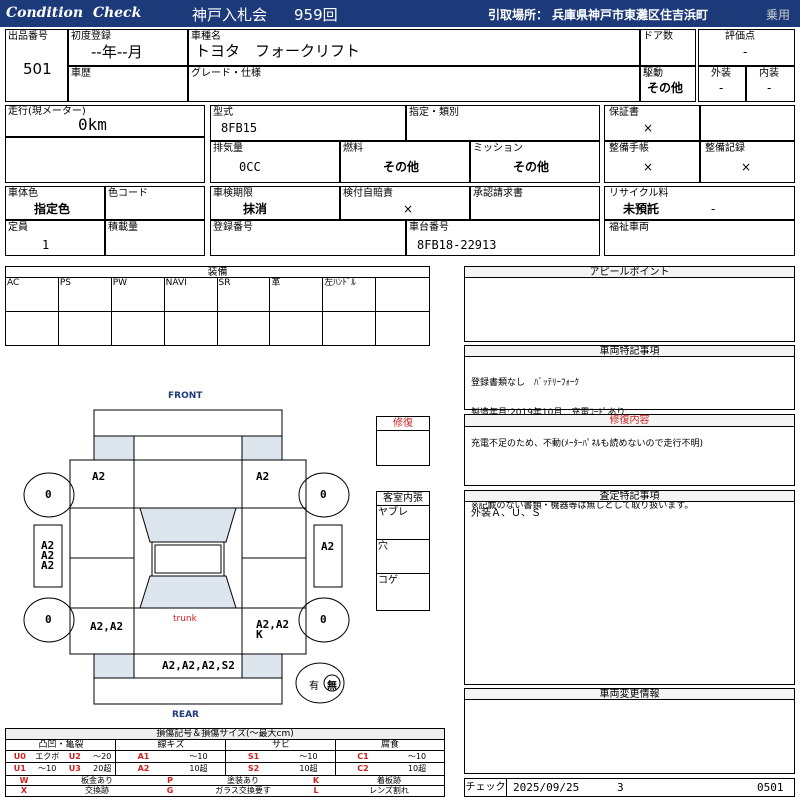 The height and width of the screenshot is (800, 800). What do you see at coordinates (233, 193) in the screenshot?
I see `inspection-label: 車検期限` at bounding box center [233, 193].